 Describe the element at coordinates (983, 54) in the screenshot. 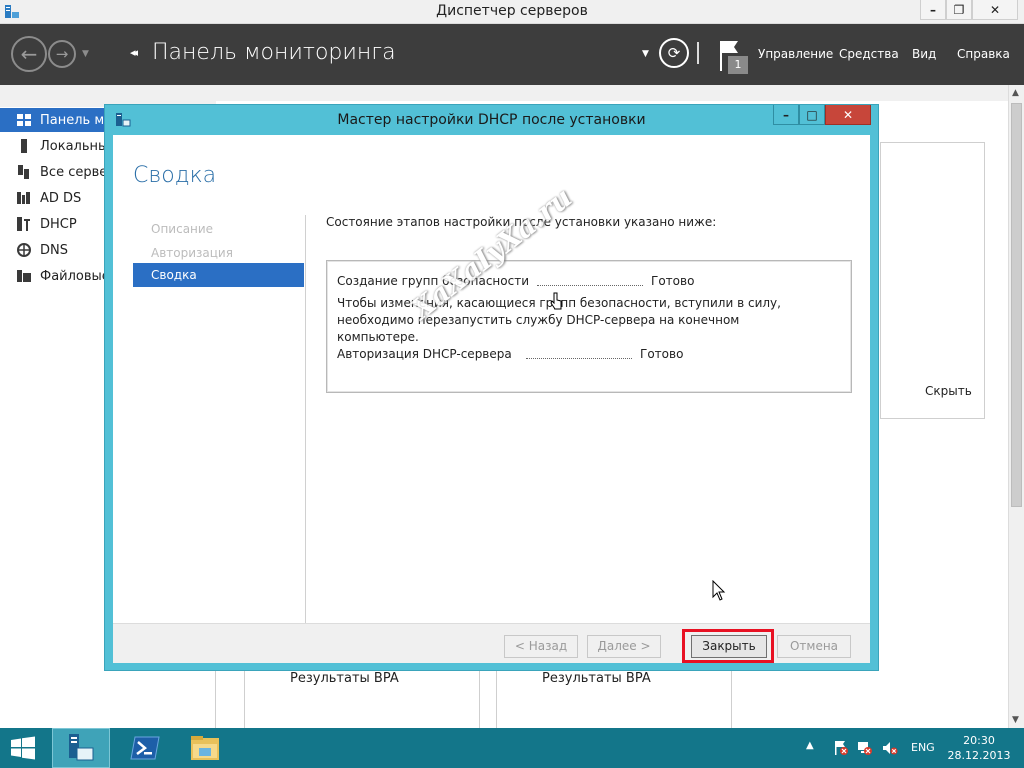

I see `menu-help: Справка` at that location.